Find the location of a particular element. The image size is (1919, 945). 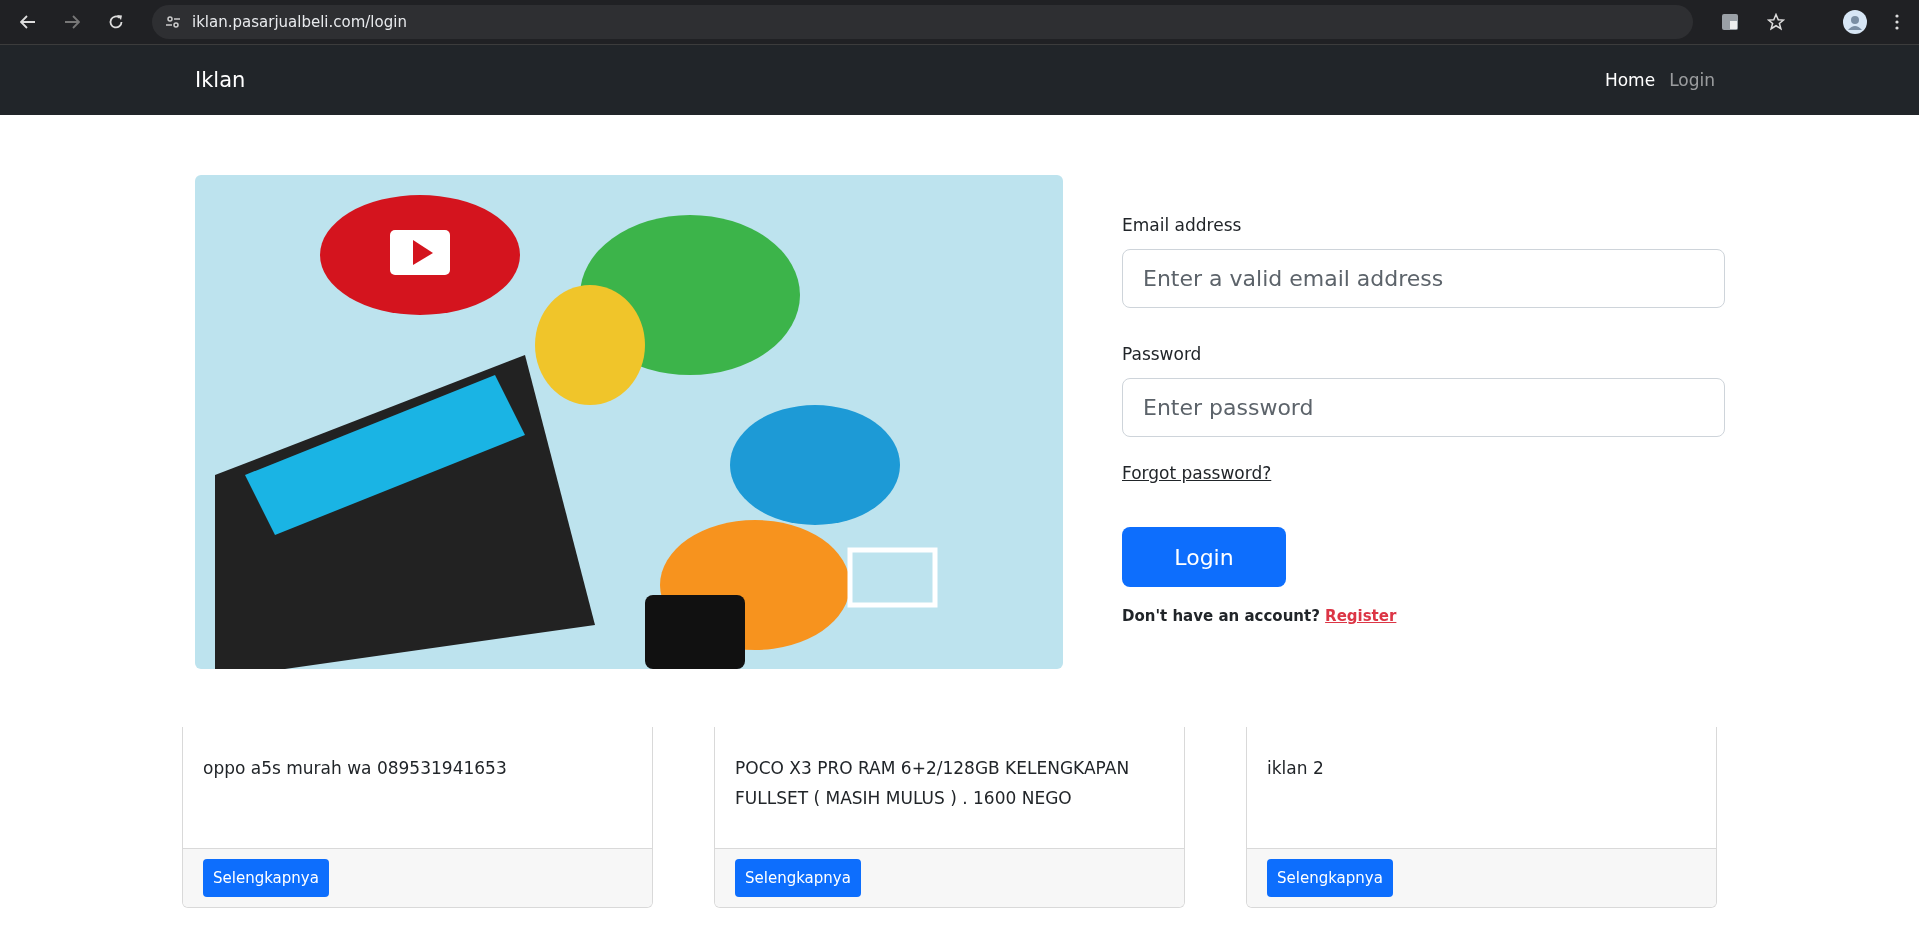

forward-icon is located at coordinates (72, 22).